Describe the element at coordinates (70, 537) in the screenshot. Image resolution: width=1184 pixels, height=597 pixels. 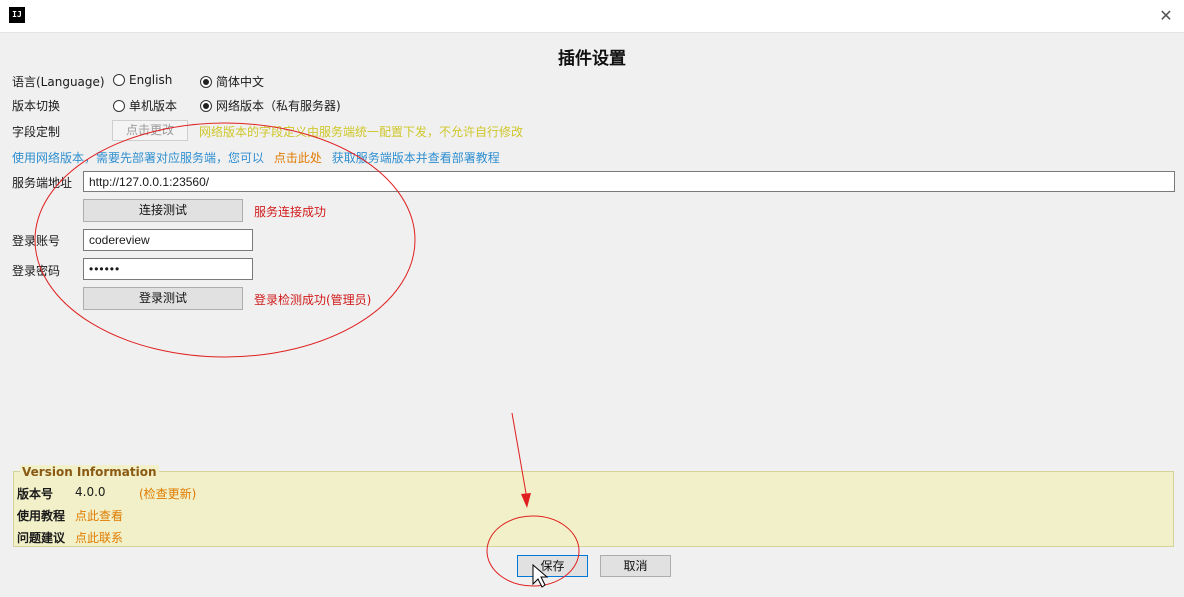
I see `feedback-row: 问题建议 点此联系` at that location.